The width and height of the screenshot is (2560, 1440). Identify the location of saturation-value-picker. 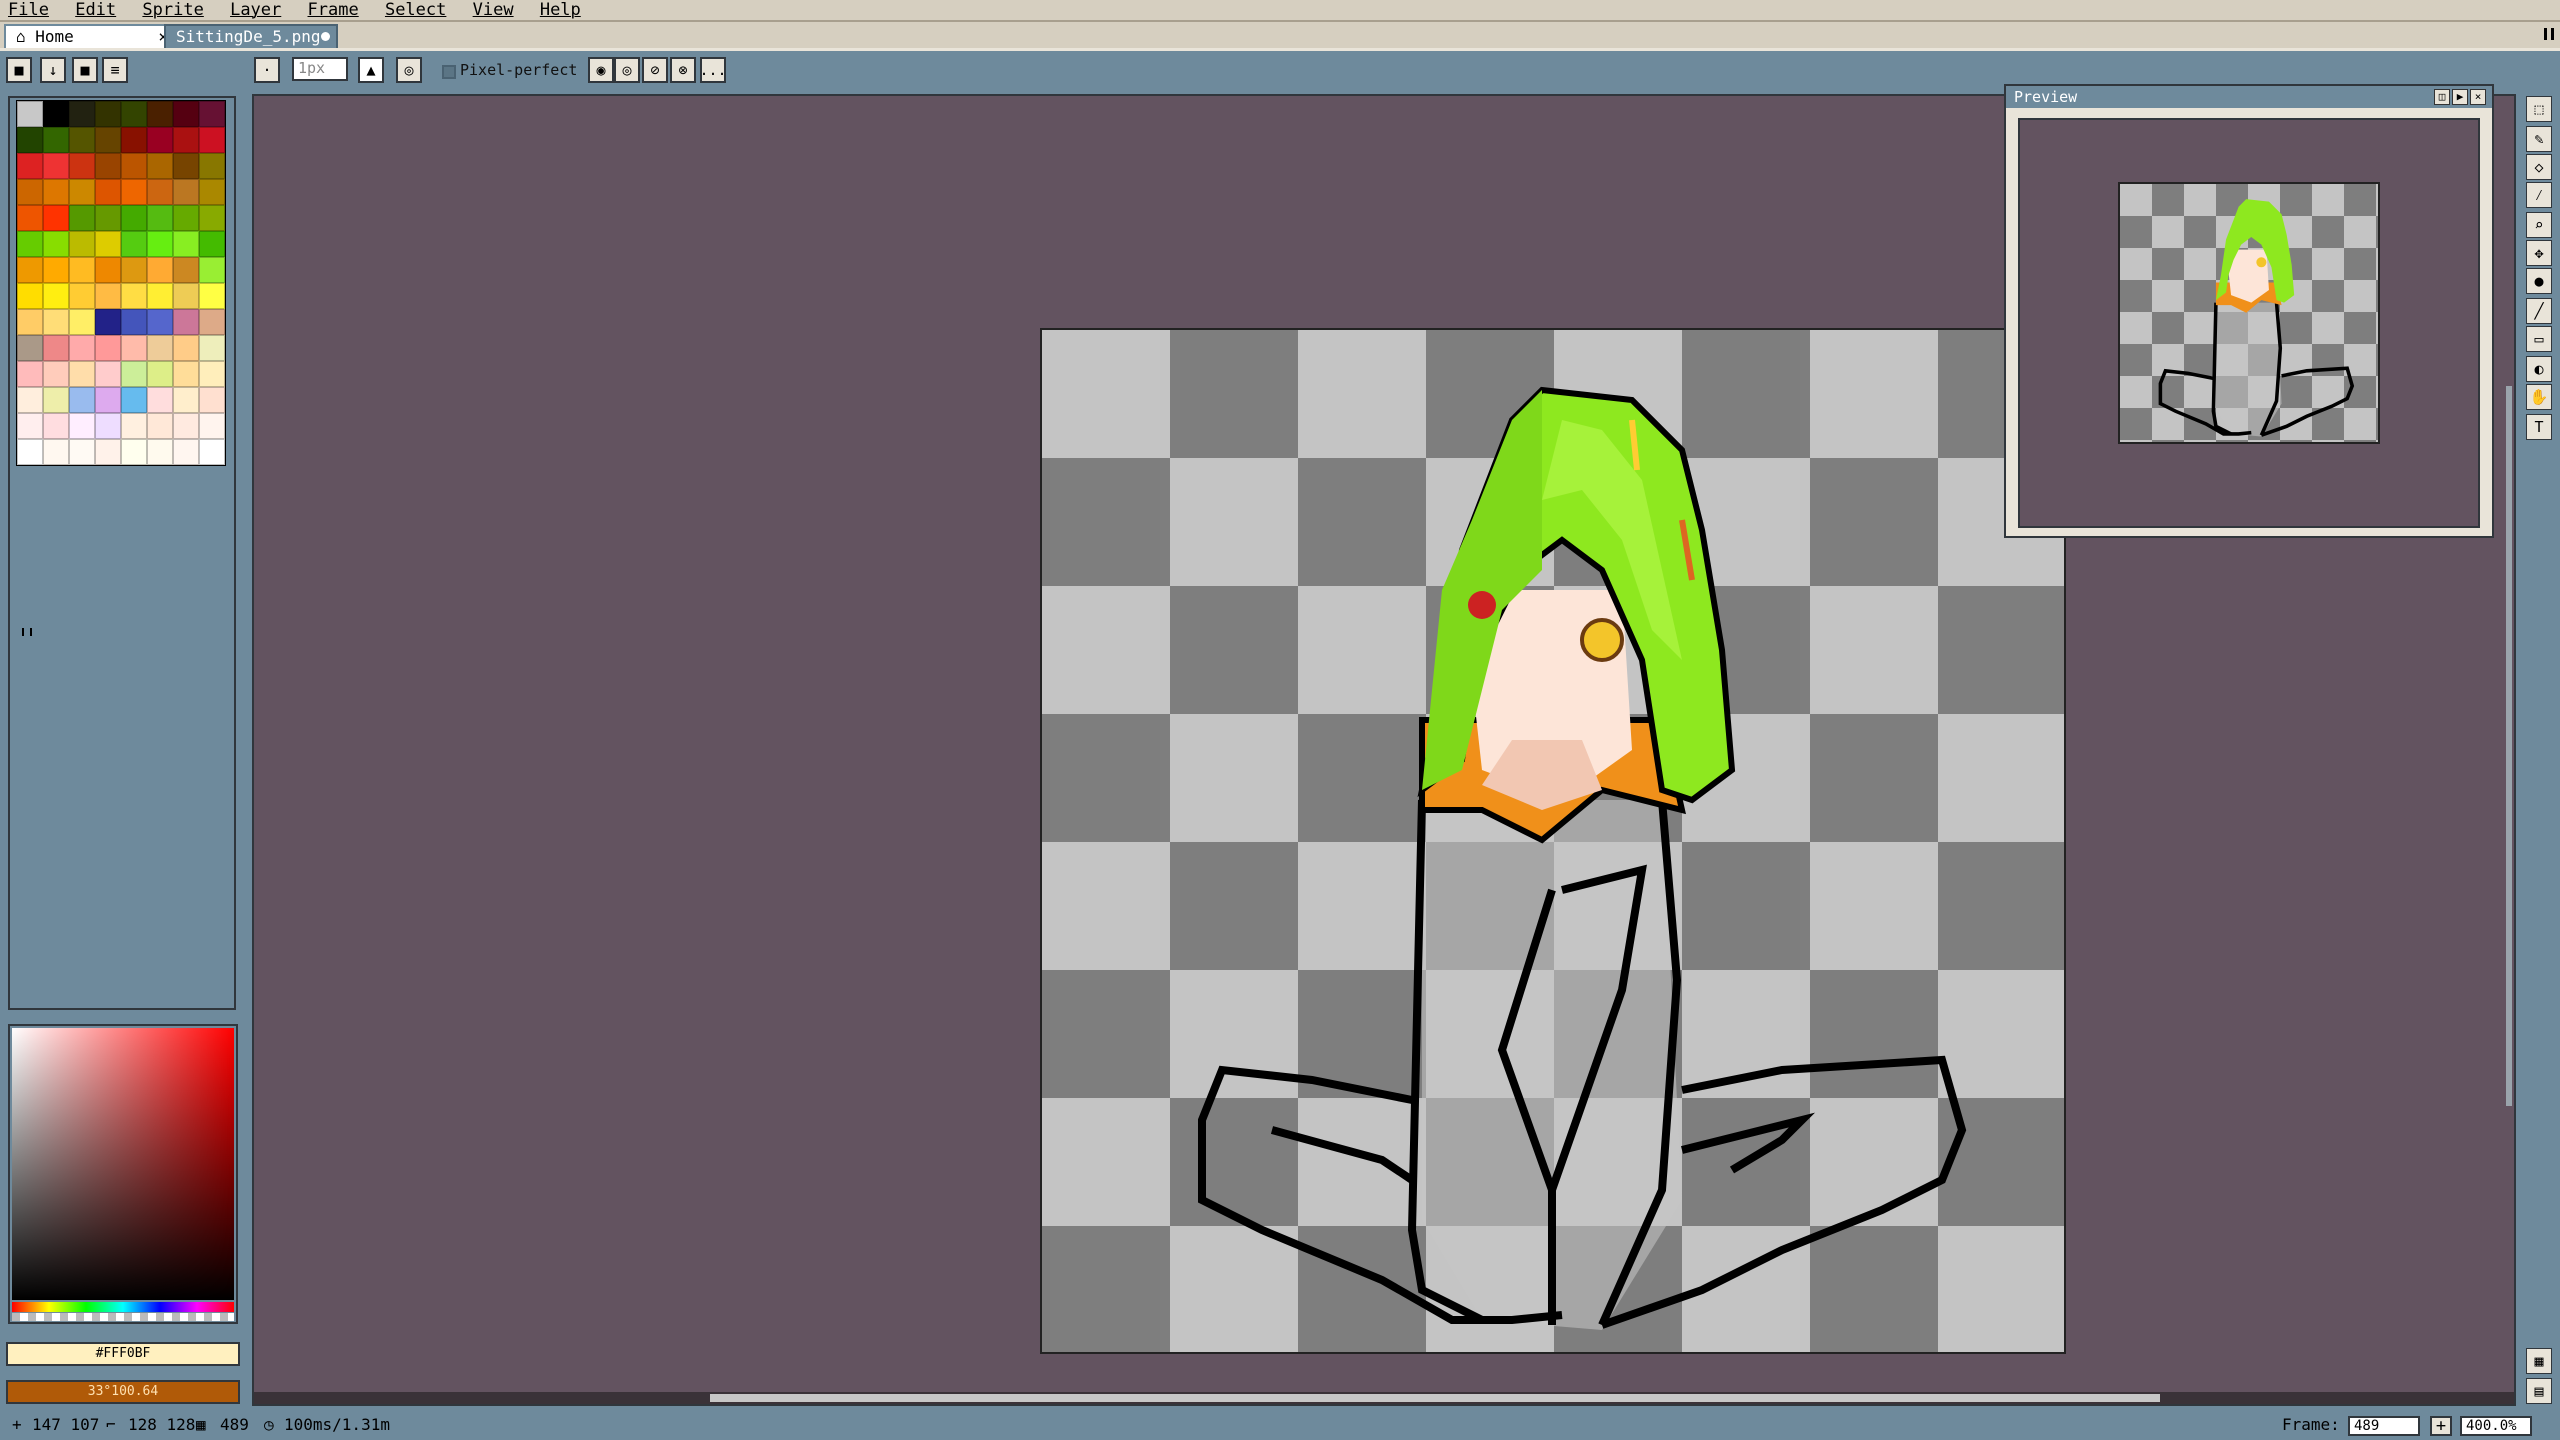
(123, 1164).